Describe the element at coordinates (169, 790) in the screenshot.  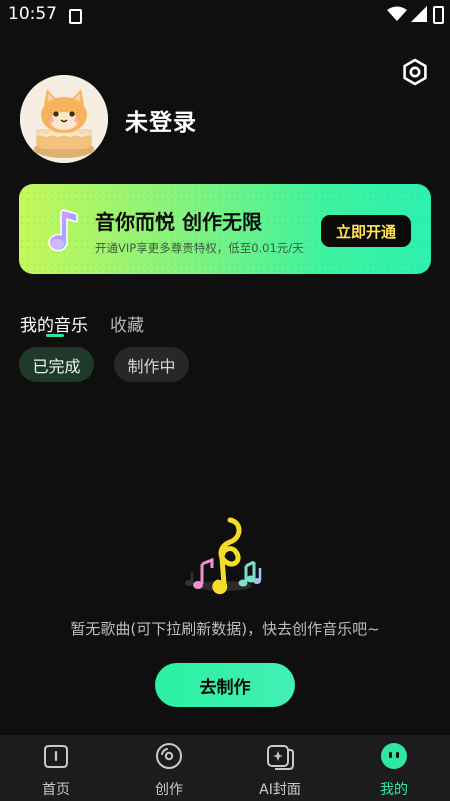
I see `nav-create-label: 创作` at that location.